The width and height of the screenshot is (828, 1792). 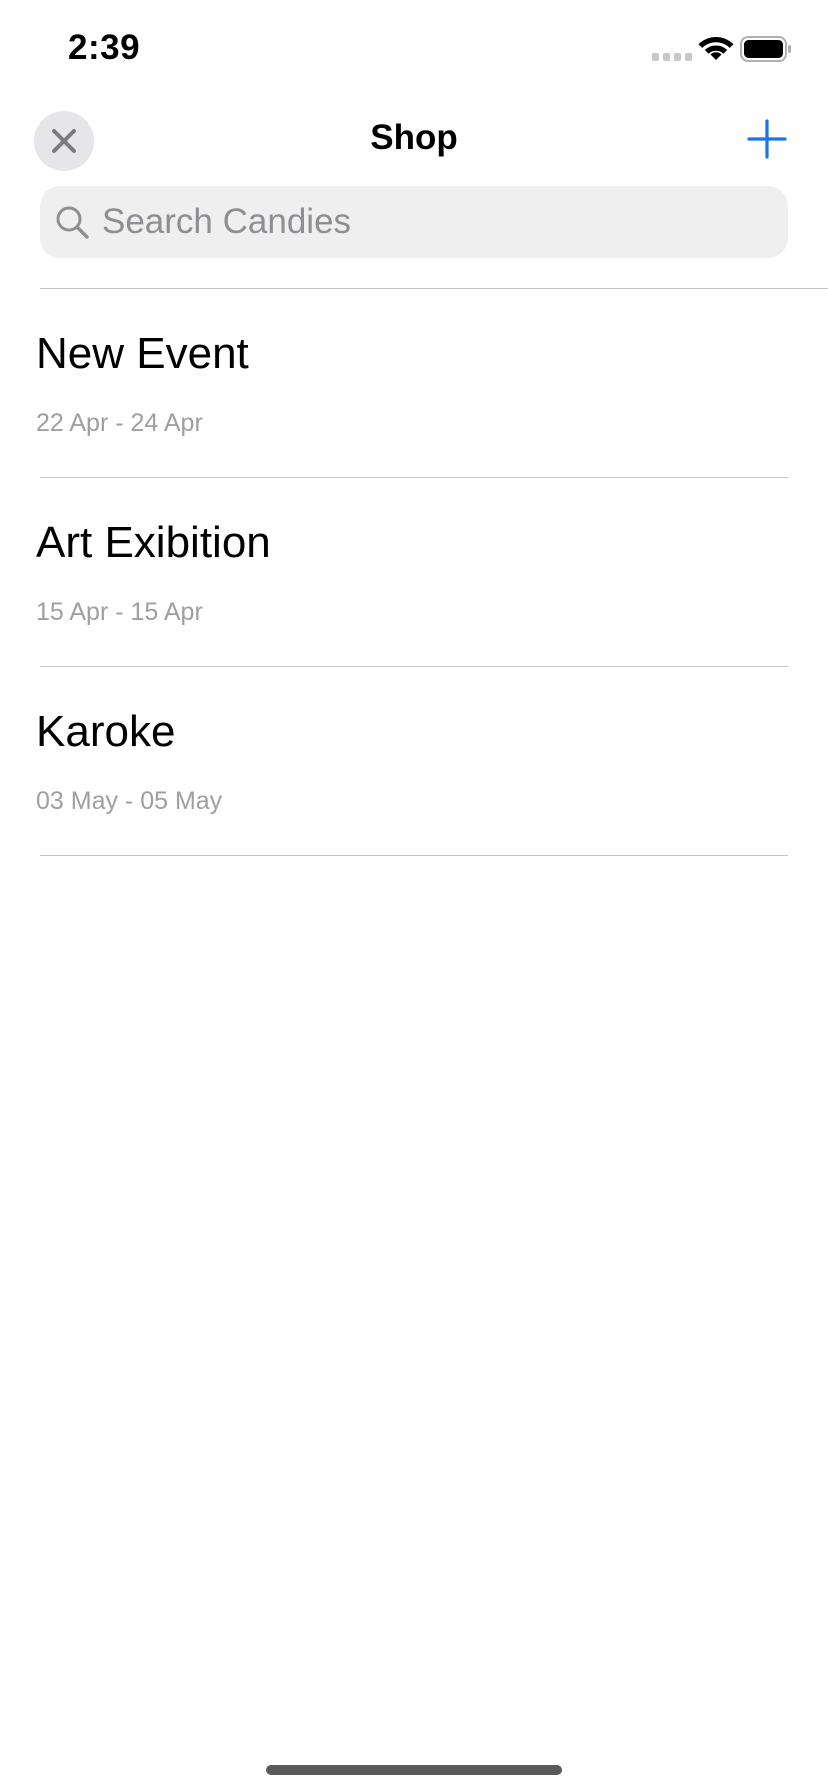 What do you see at coordinates (104, 47) in the screenshot?
I see `status-time: 2:39` at bounding box center [104, 47].